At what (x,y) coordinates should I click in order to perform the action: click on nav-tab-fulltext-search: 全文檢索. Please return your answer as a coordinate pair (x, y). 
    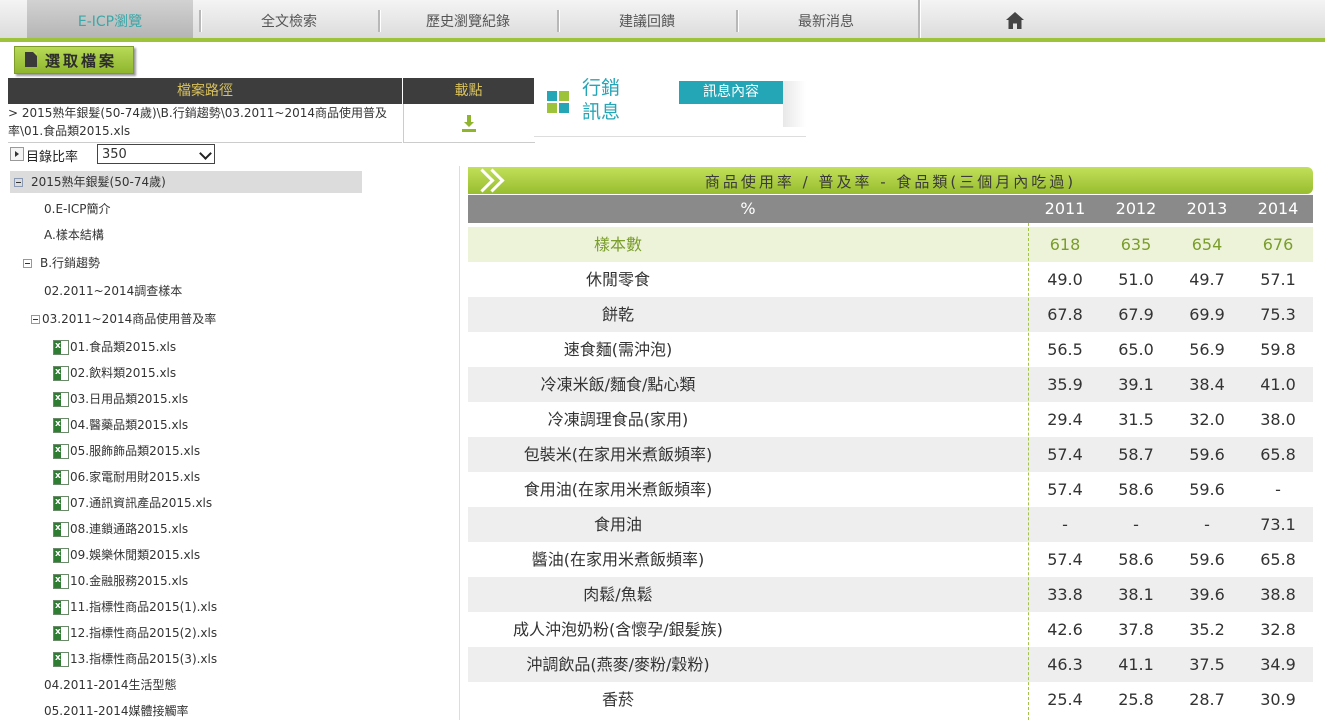
    Looking at the image, I should click on (289, 19).